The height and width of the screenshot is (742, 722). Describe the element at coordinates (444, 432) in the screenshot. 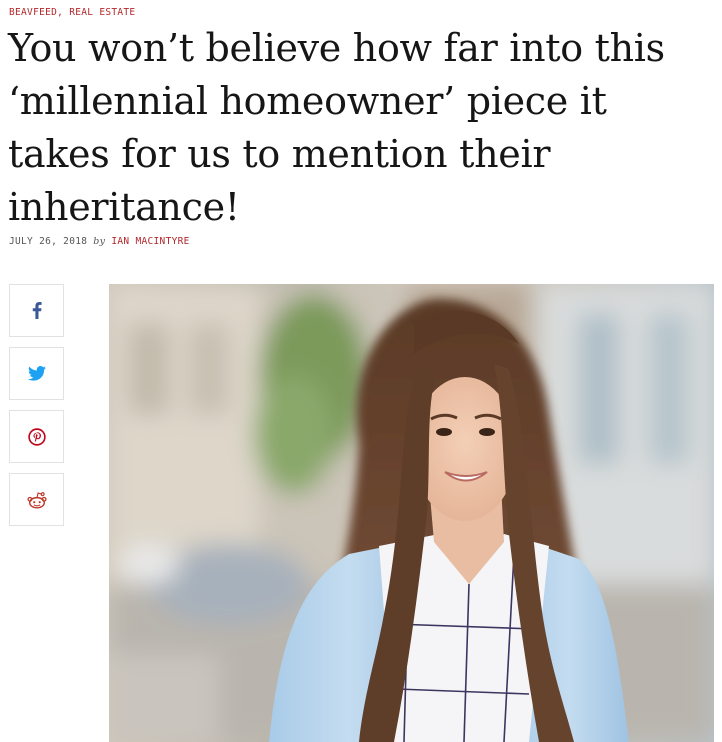

I see `left-eye` at that location.